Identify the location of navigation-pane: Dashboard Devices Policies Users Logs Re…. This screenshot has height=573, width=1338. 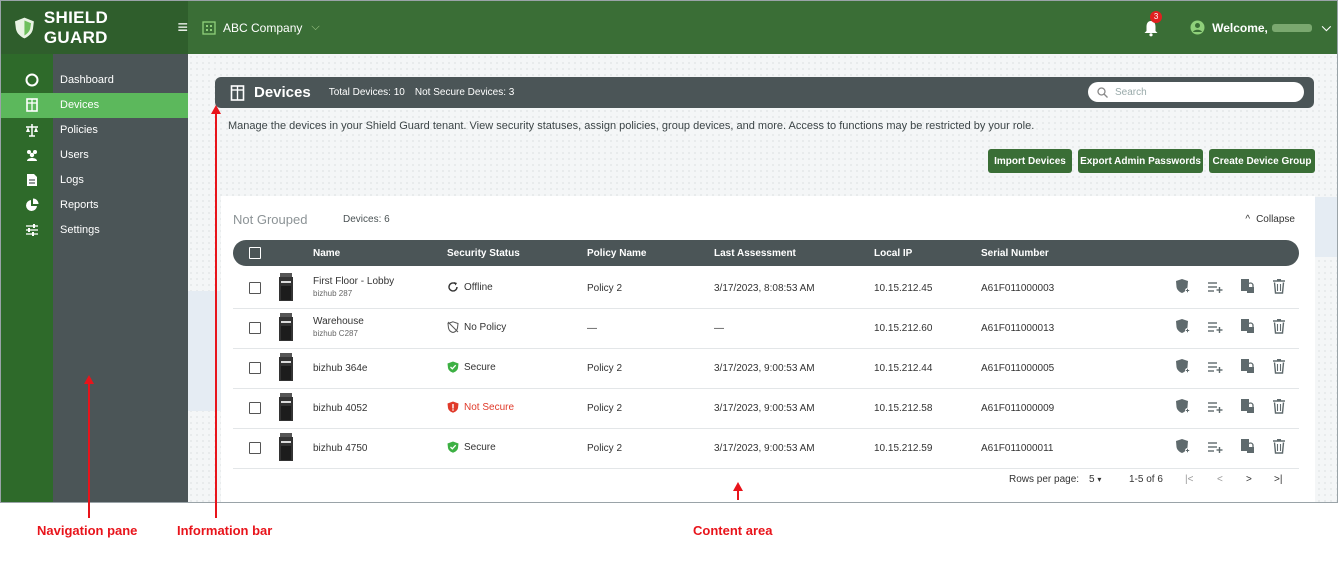
(94, 278).